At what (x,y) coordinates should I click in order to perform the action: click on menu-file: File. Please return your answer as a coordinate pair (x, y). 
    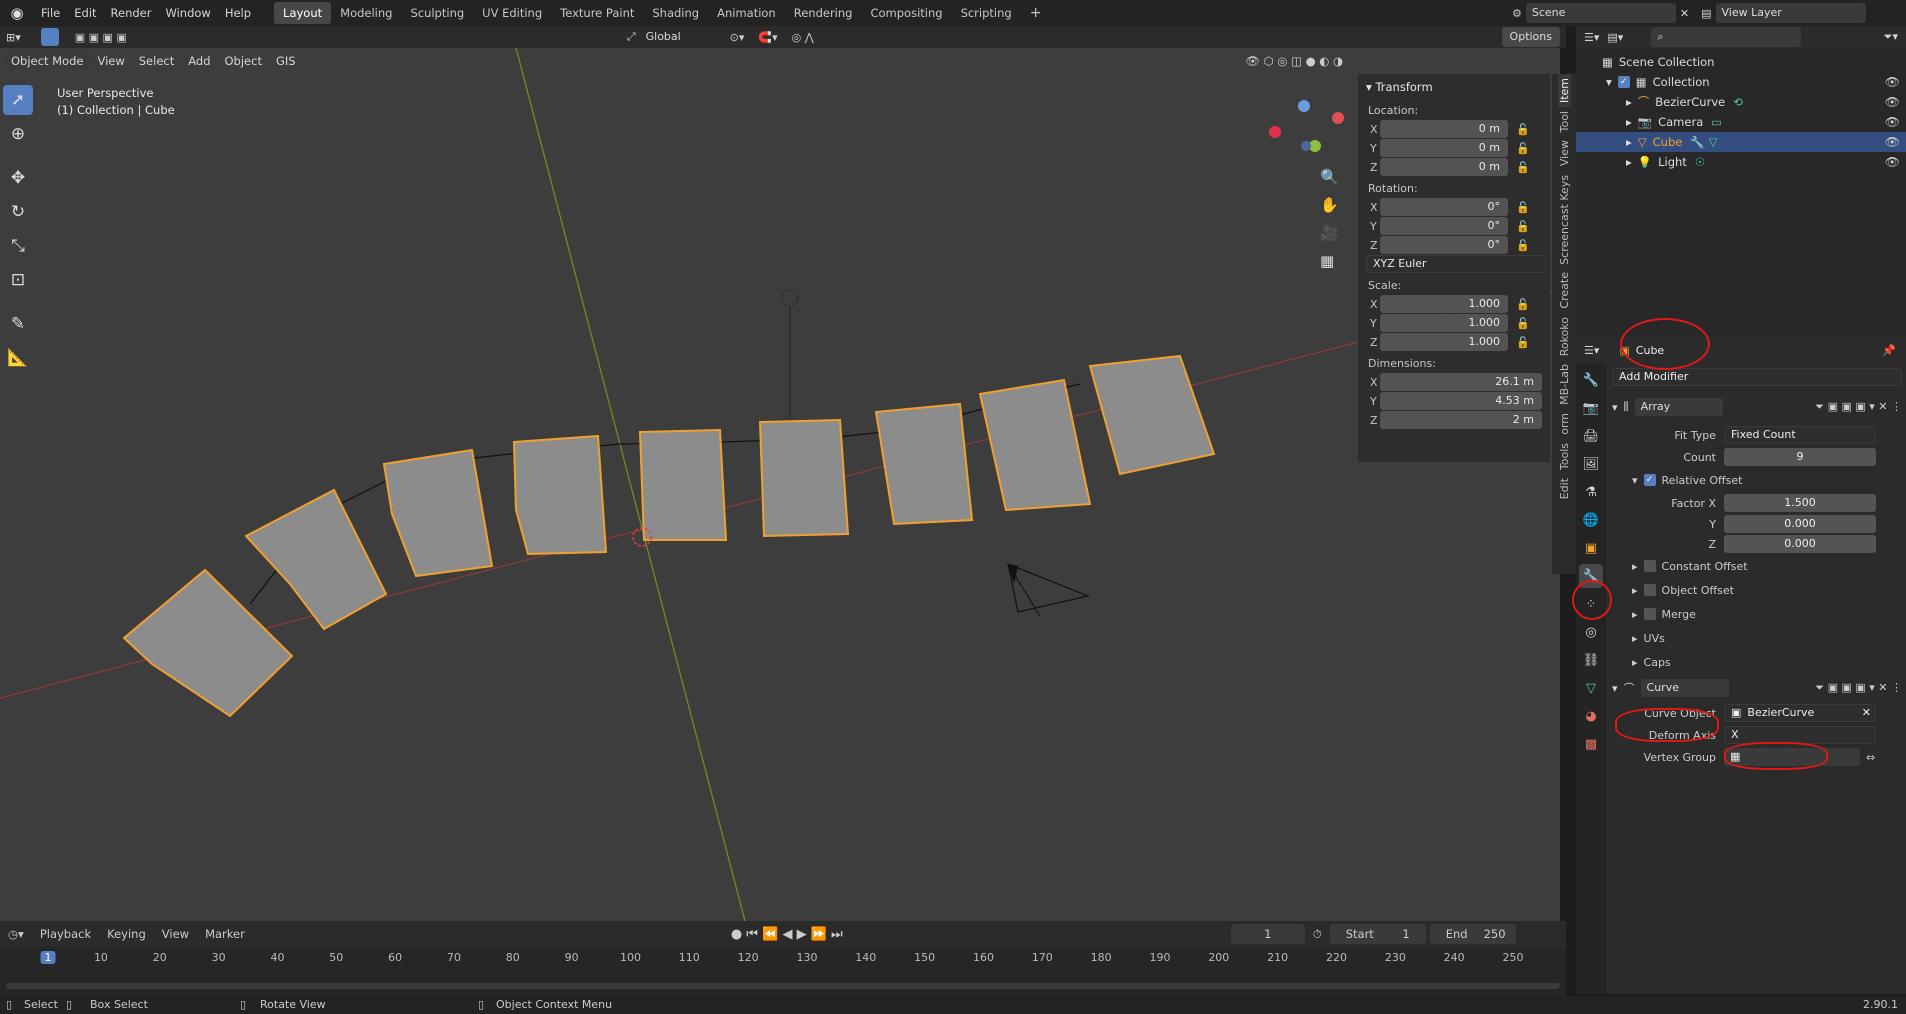
    Looking at the image, I should click on (50, 13).